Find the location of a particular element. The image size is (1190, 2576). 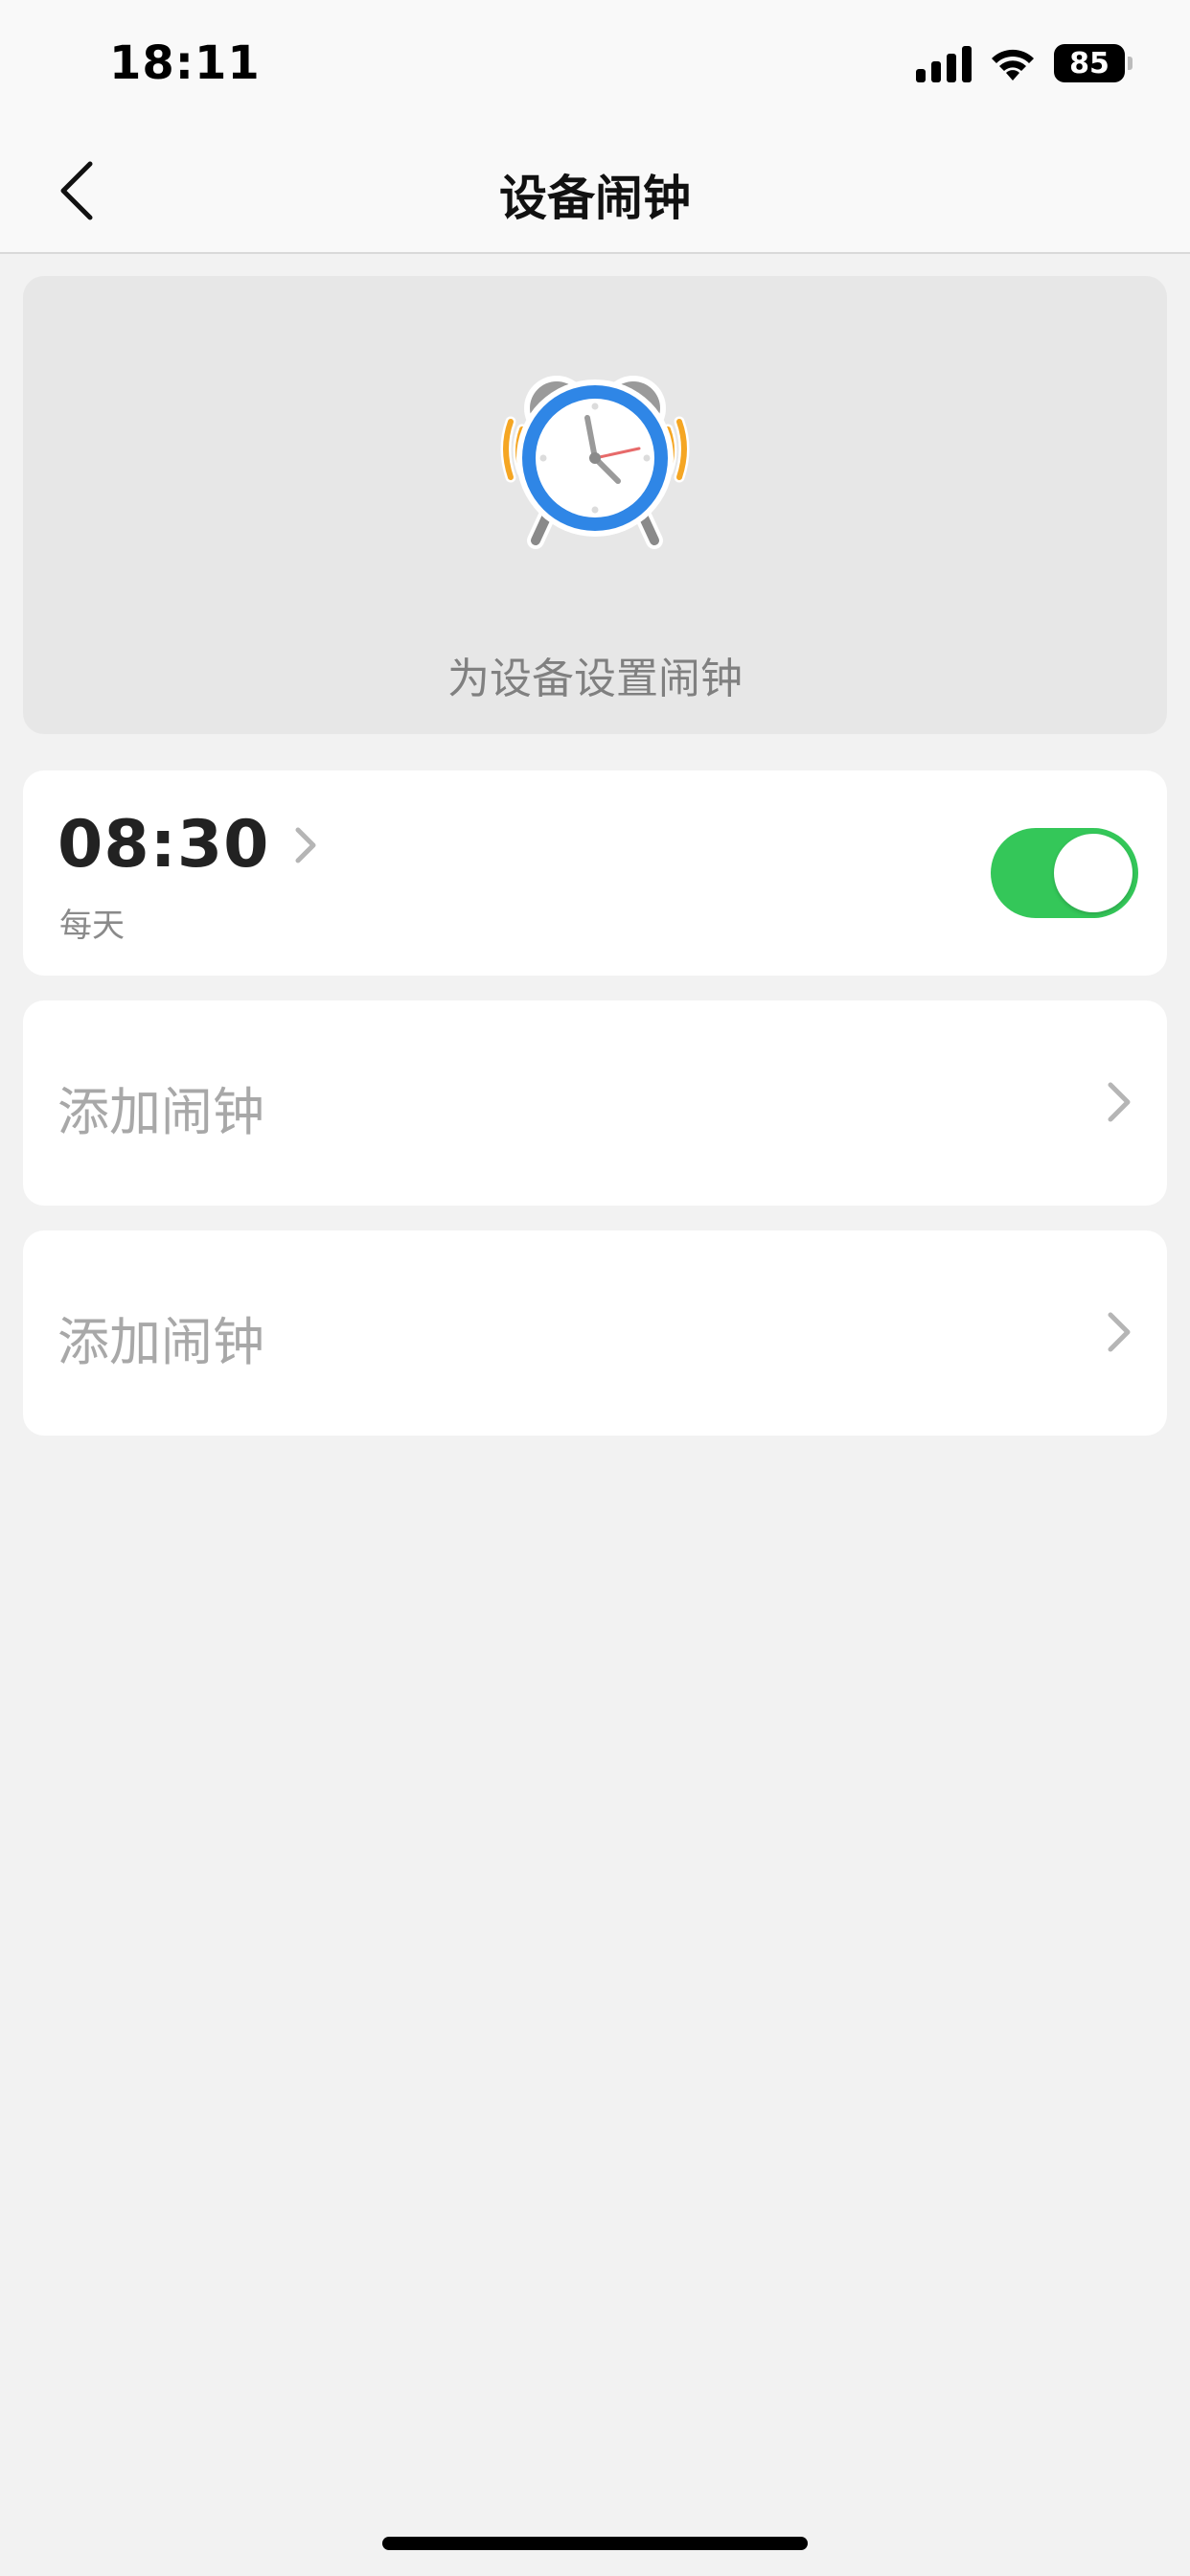

wifi-icon is located at coordinates (1013, 64).